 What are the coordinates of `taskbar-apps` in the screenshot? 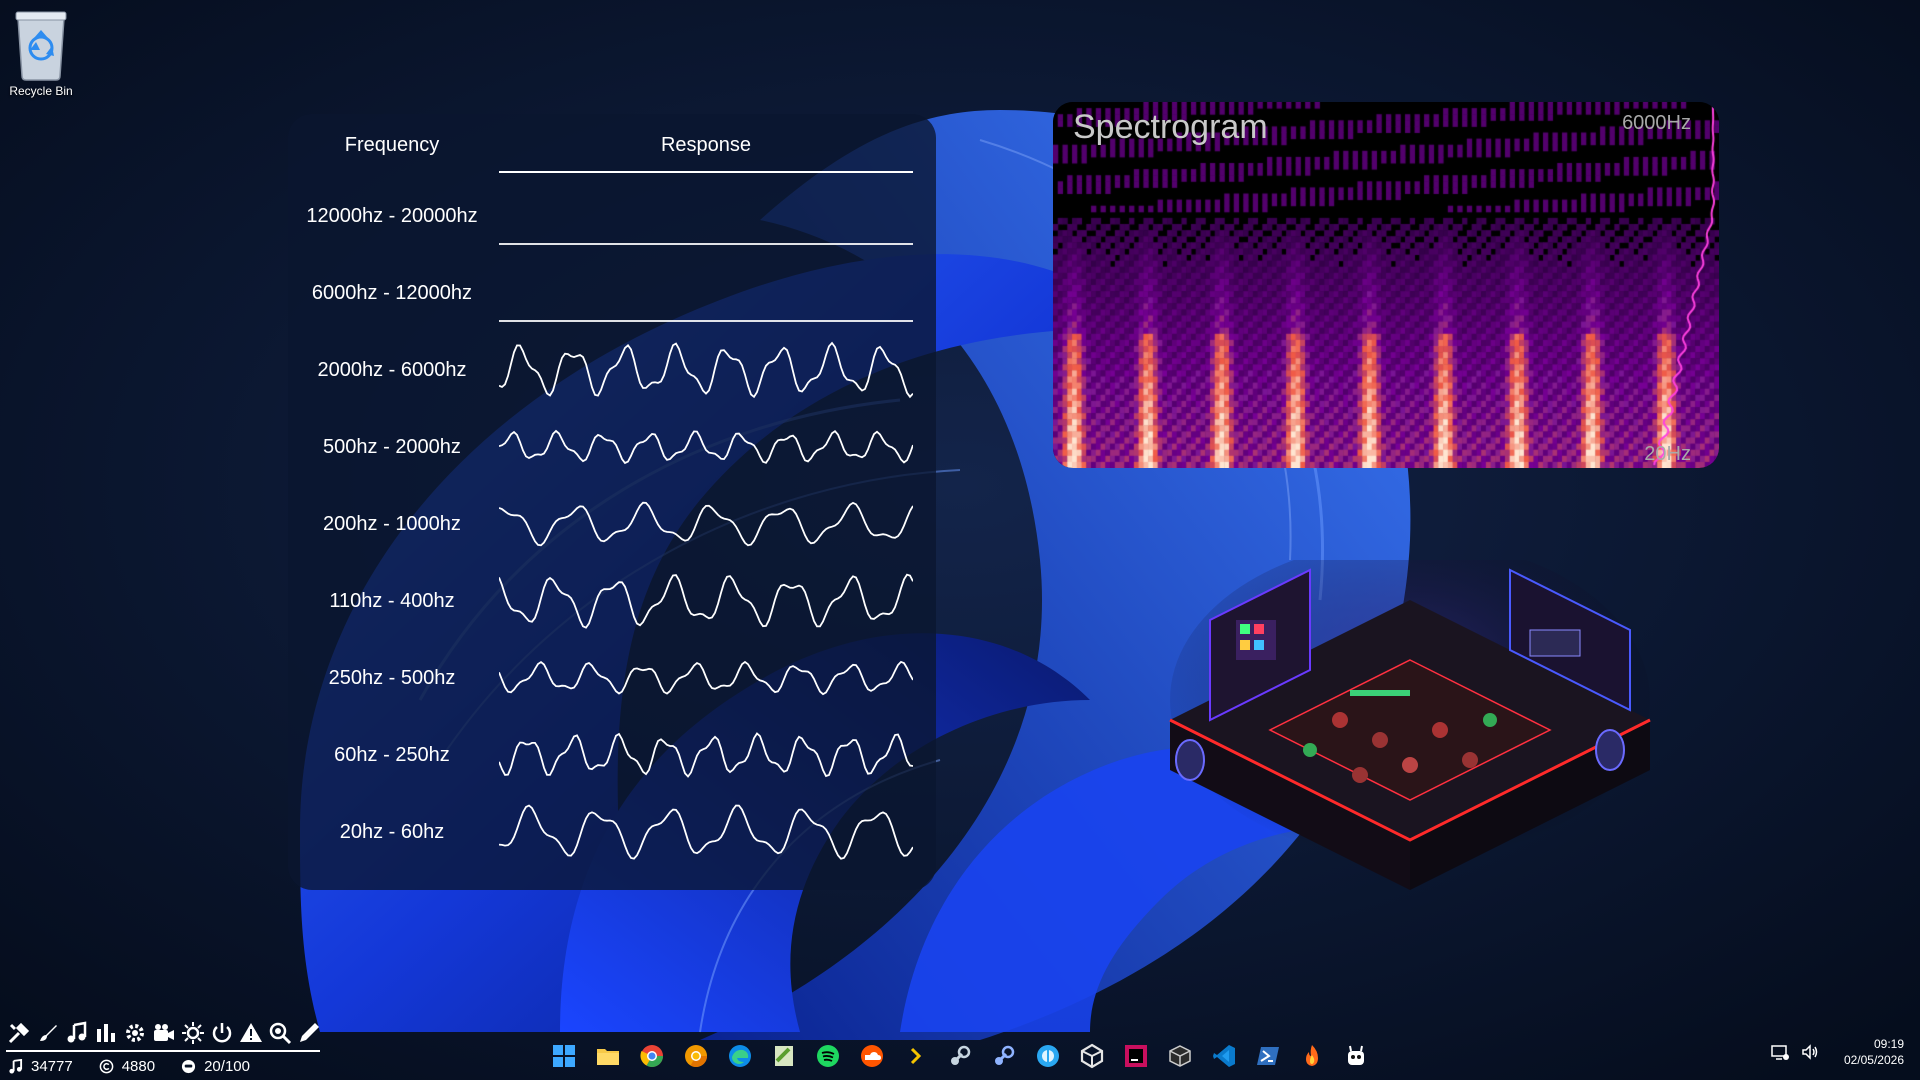 It's located at (960, 1056).